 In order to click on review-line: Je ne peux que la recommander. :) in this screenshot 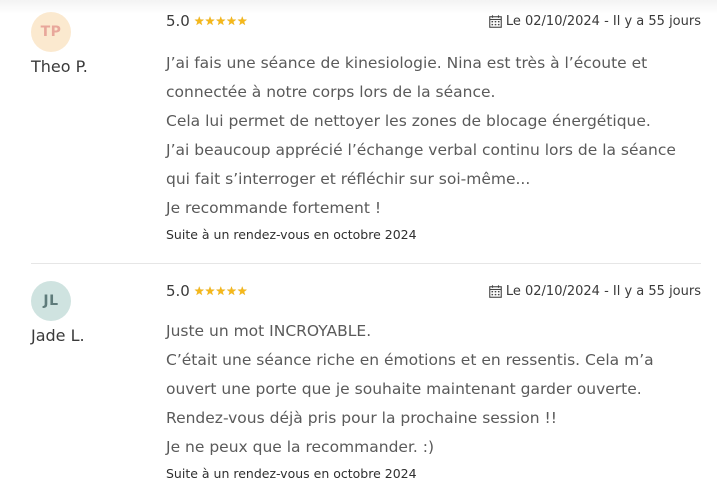, I will do `click(300, 447)`.